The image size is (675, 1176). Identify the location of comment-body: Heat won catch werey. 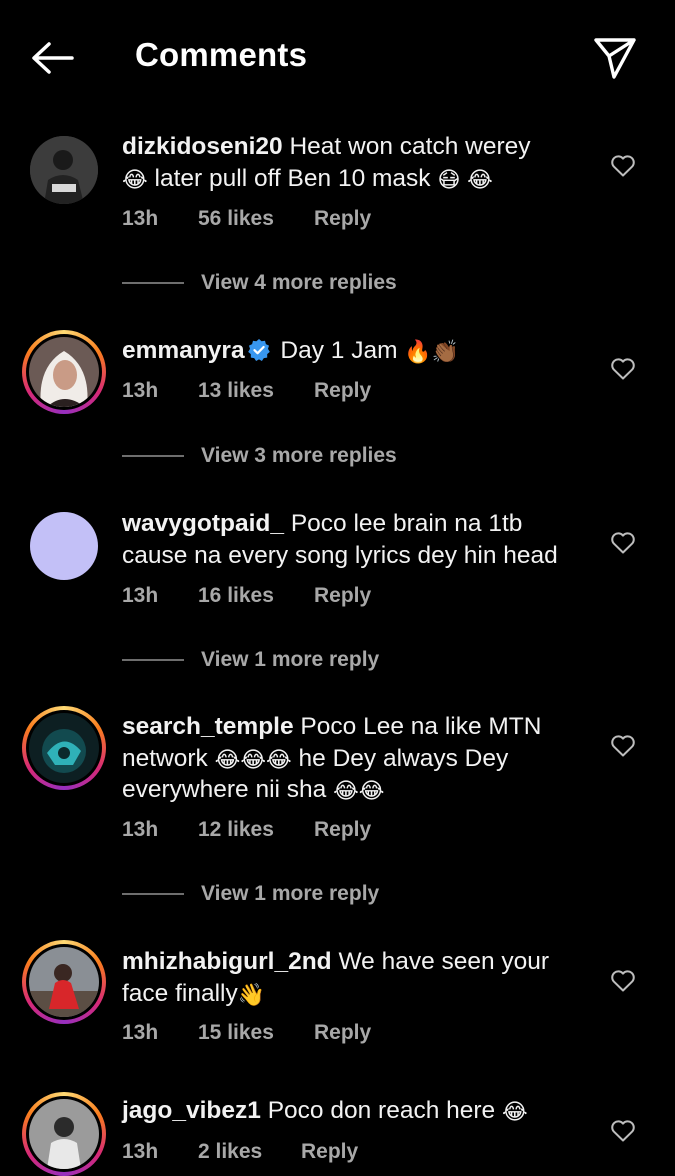
(410, 146).